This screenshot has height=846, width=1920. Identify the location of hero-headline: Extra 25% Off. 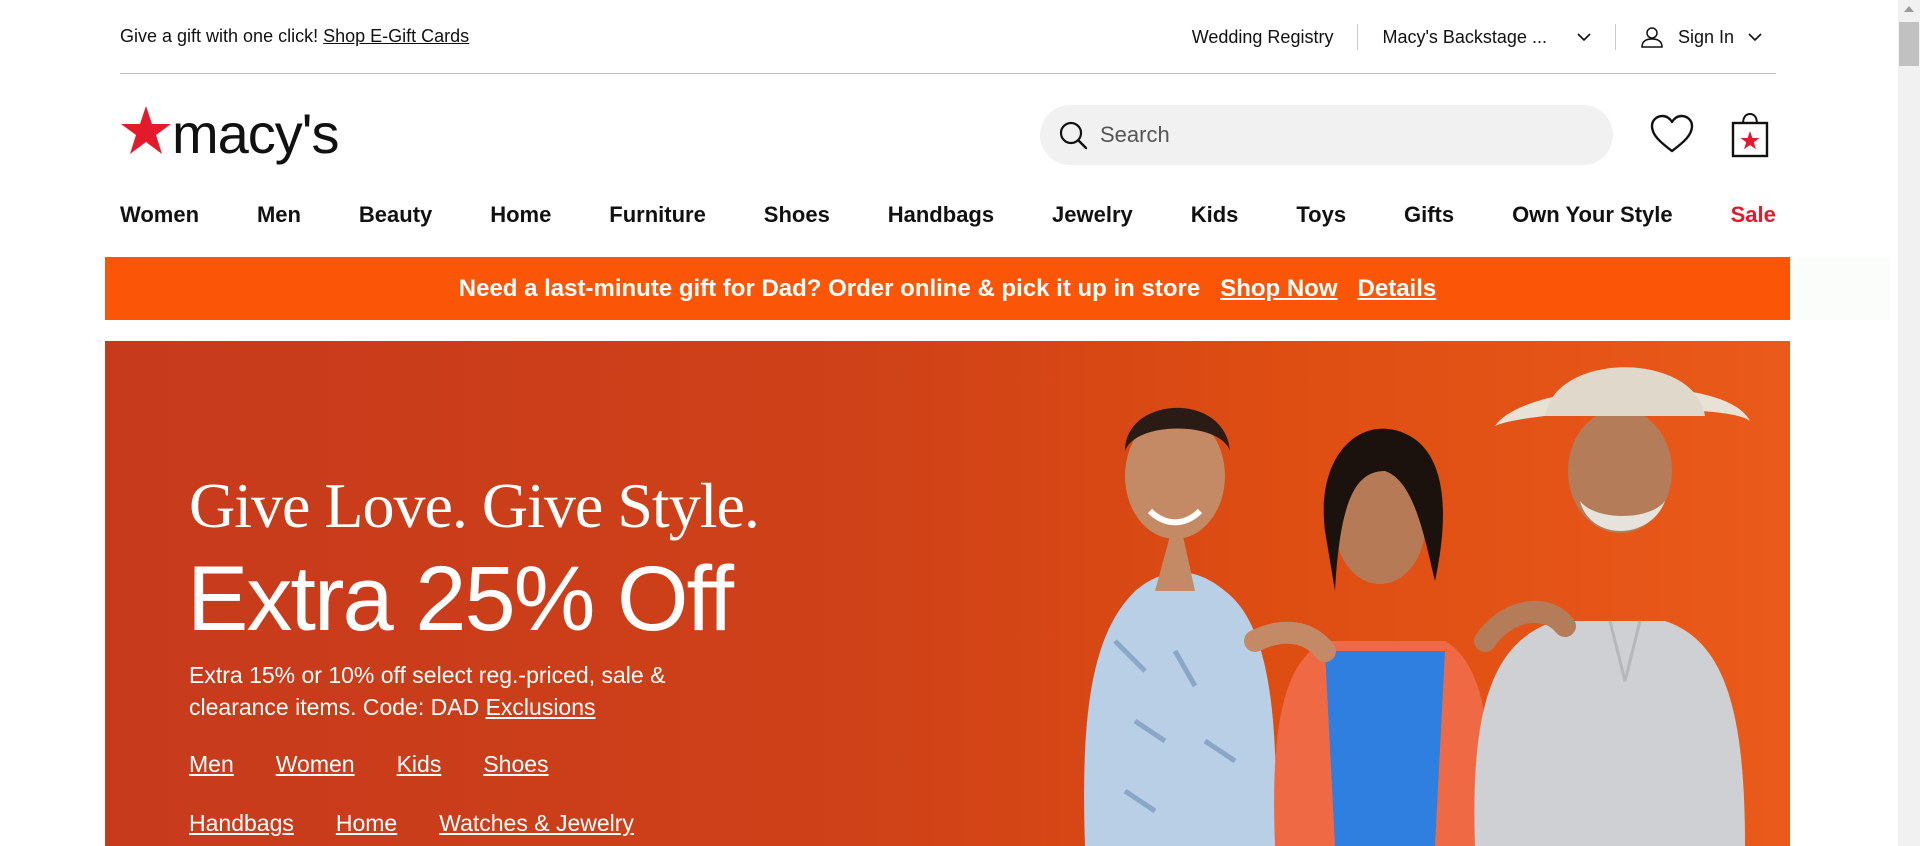
(460, 599).